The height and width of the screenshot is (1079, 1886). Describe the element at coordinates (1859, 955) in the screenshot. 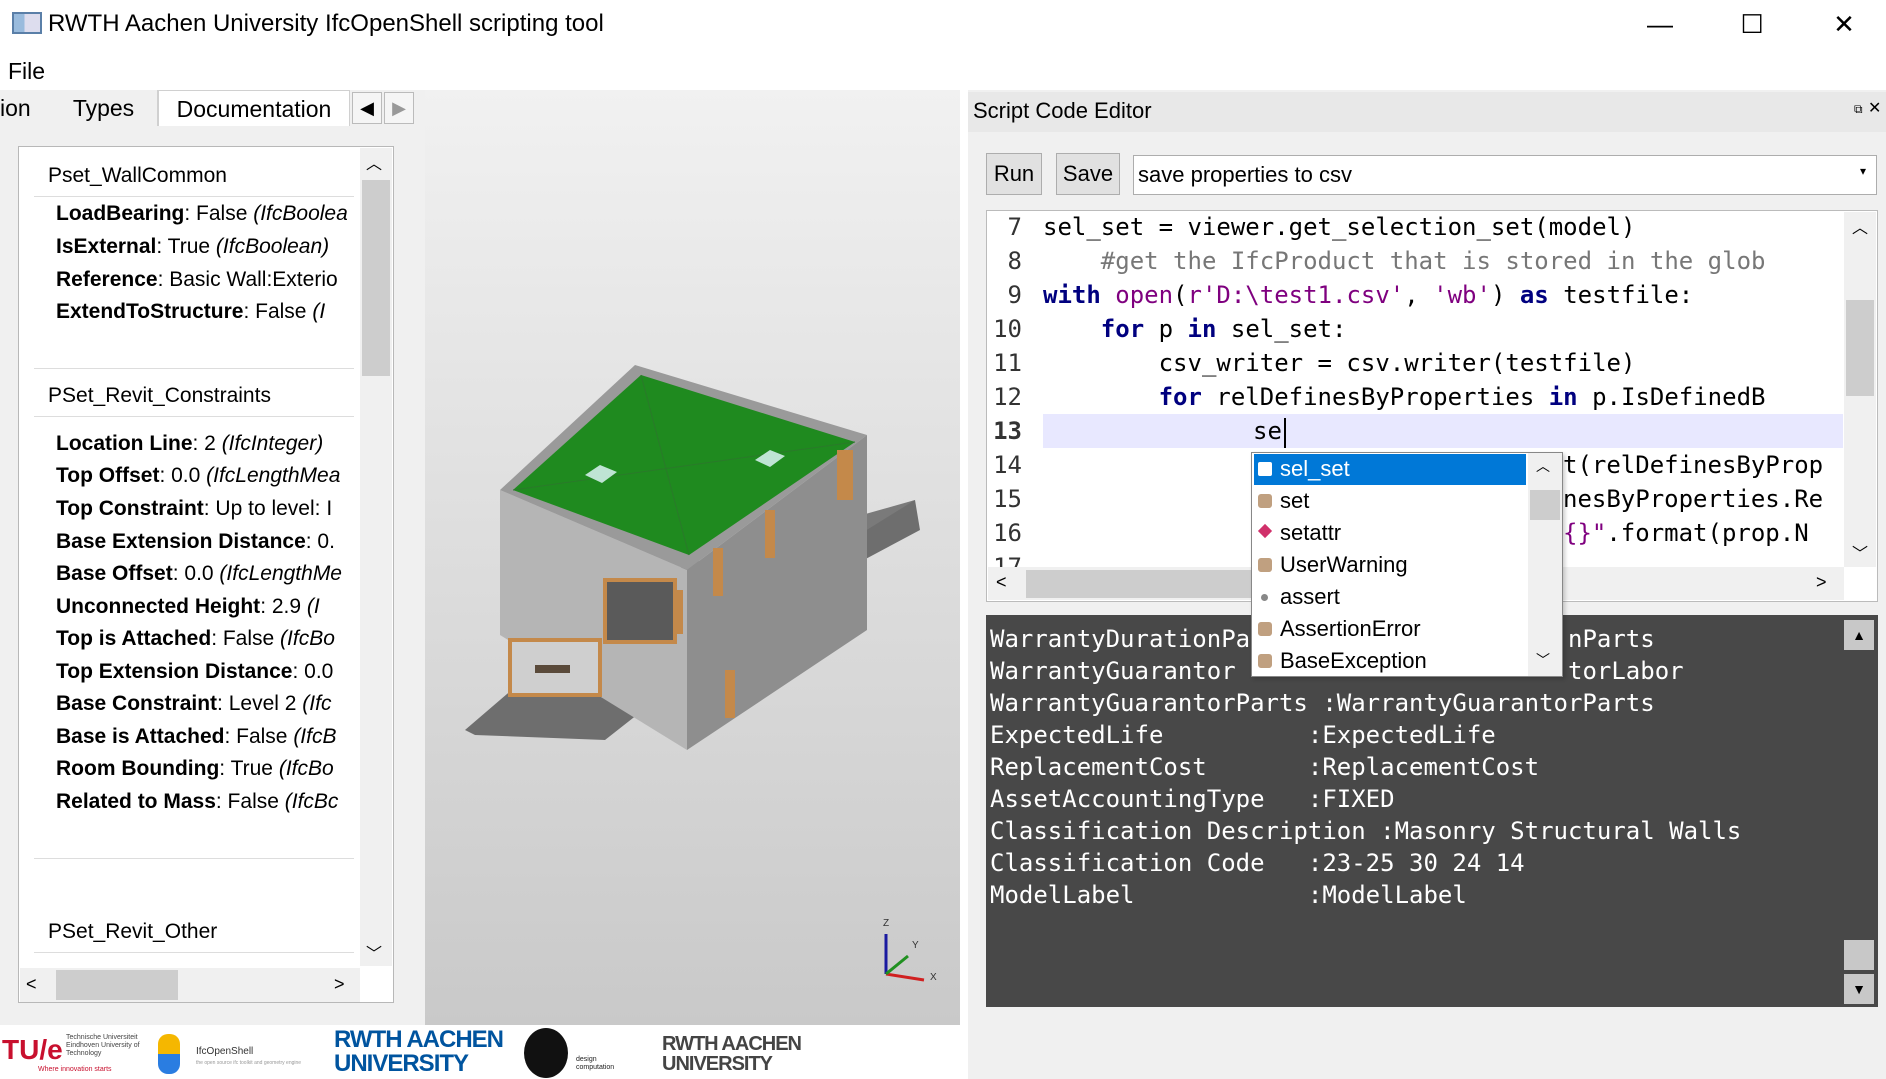

I see `console-scroll-thumb` at that location.